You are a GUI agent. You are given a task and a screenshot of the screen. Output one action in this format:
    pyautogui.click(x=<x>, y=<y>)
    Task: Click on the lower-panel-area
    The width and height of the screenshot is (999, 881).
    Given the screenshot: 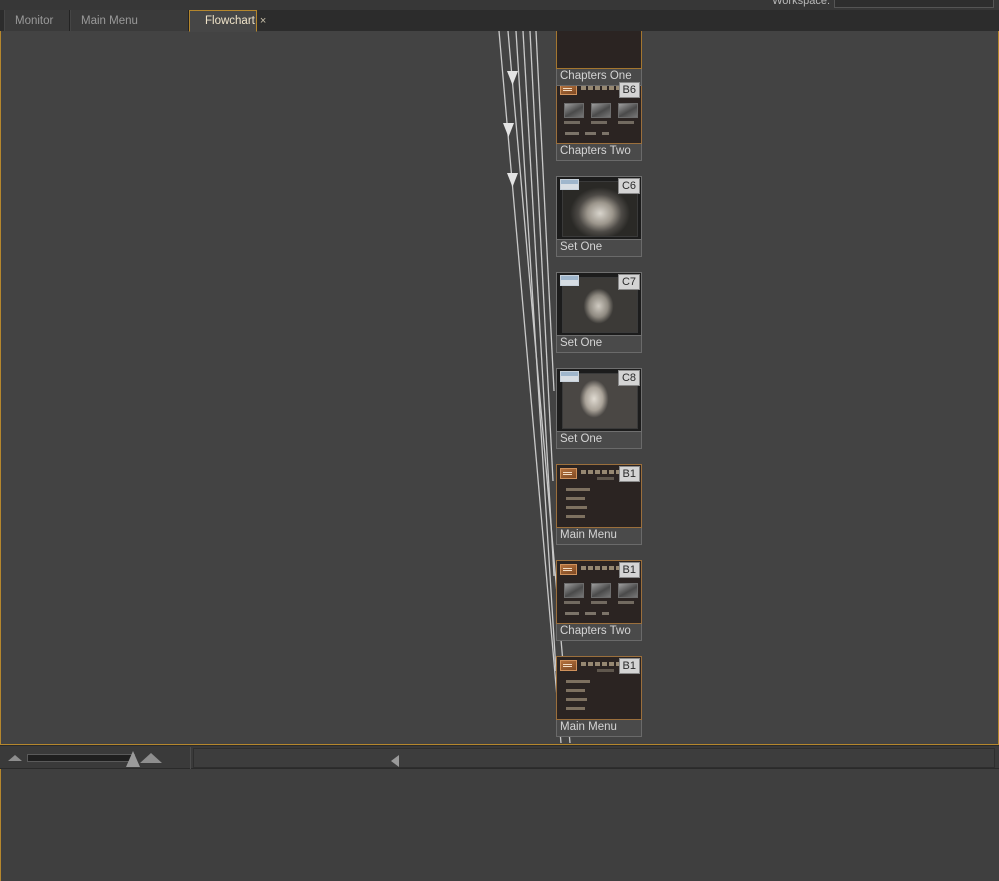 What is the action you would take?
    pyautogui.click(x=499, y=825)
    